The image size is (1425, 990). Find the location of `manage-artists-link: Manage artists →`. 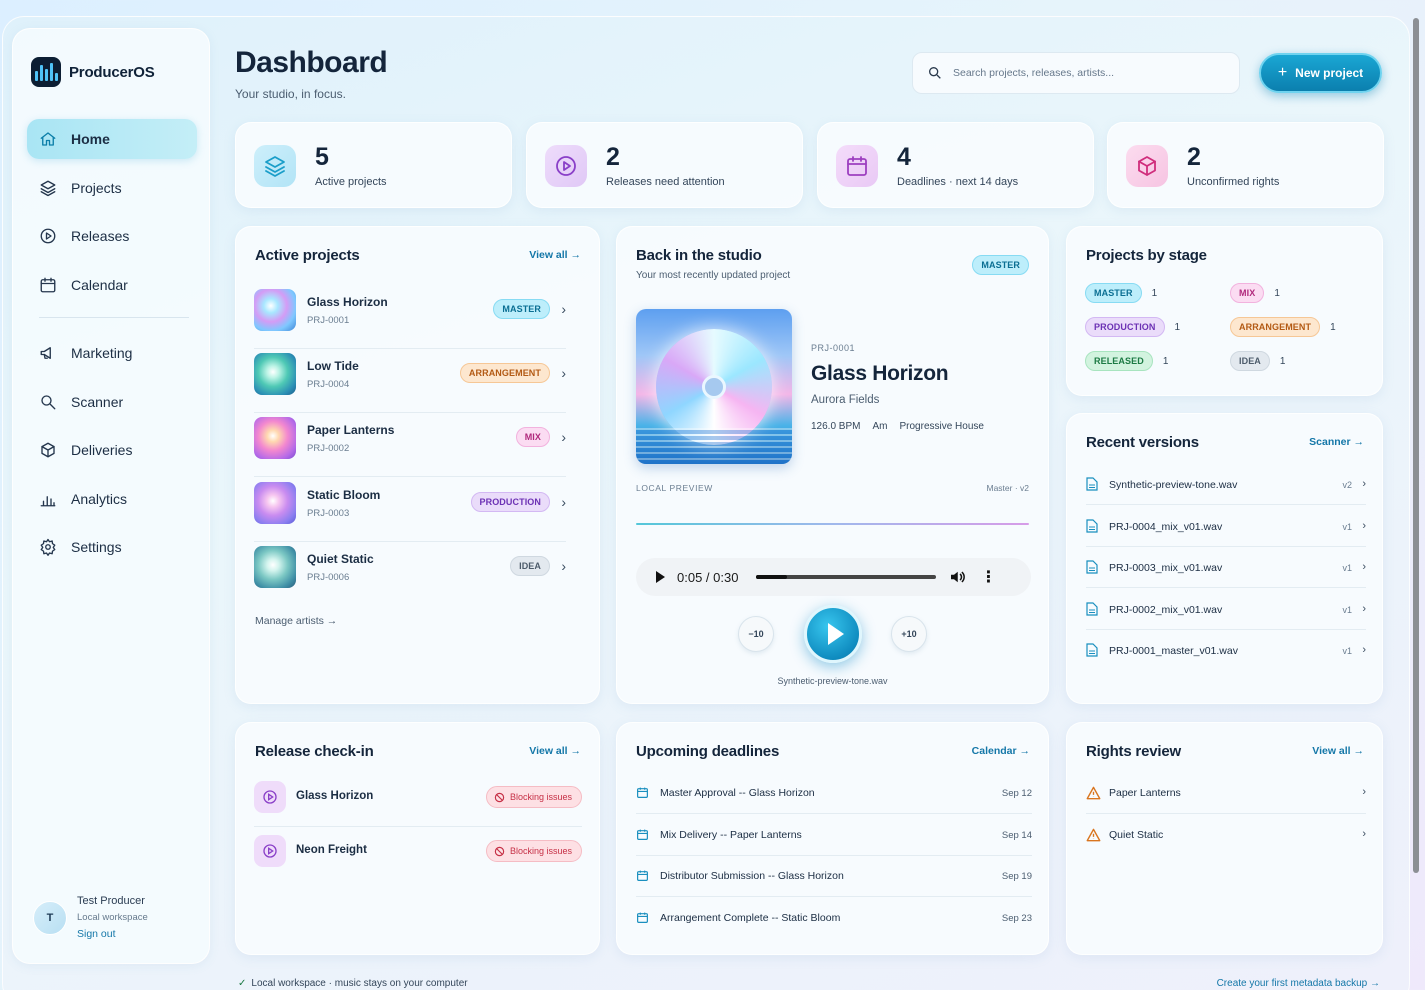

manage-artists-link: Manage artists → is located at coordinates (296, 621).